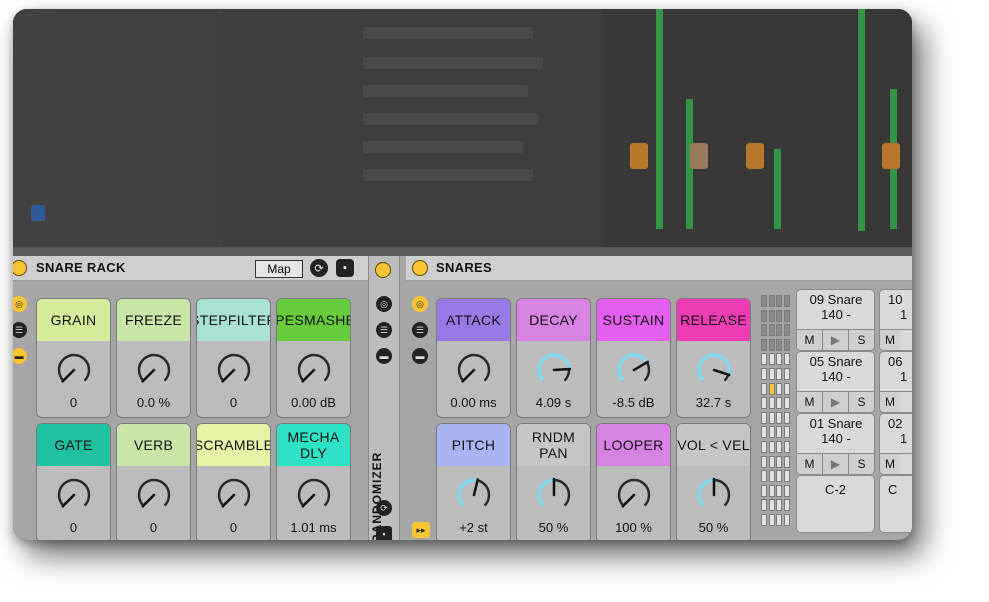  I want to click on macro-control: RELEASE 32.7 s, so click(713, 358).